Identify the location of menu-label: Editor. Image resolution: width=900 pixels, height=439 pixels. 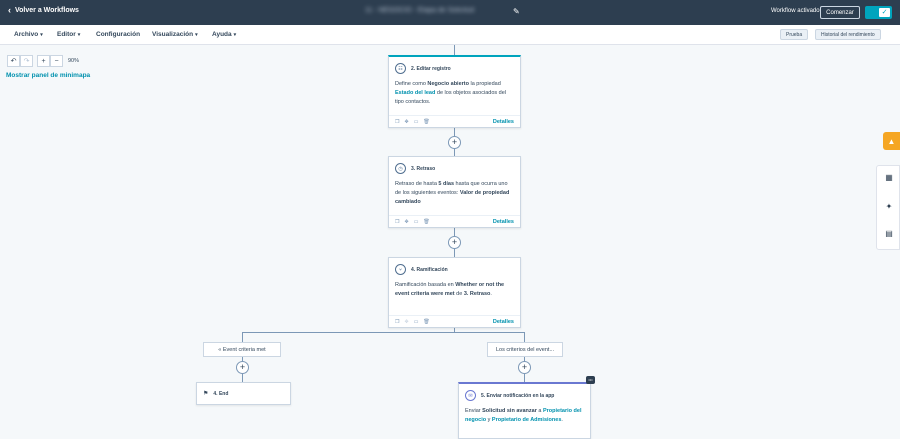
(66, 34).